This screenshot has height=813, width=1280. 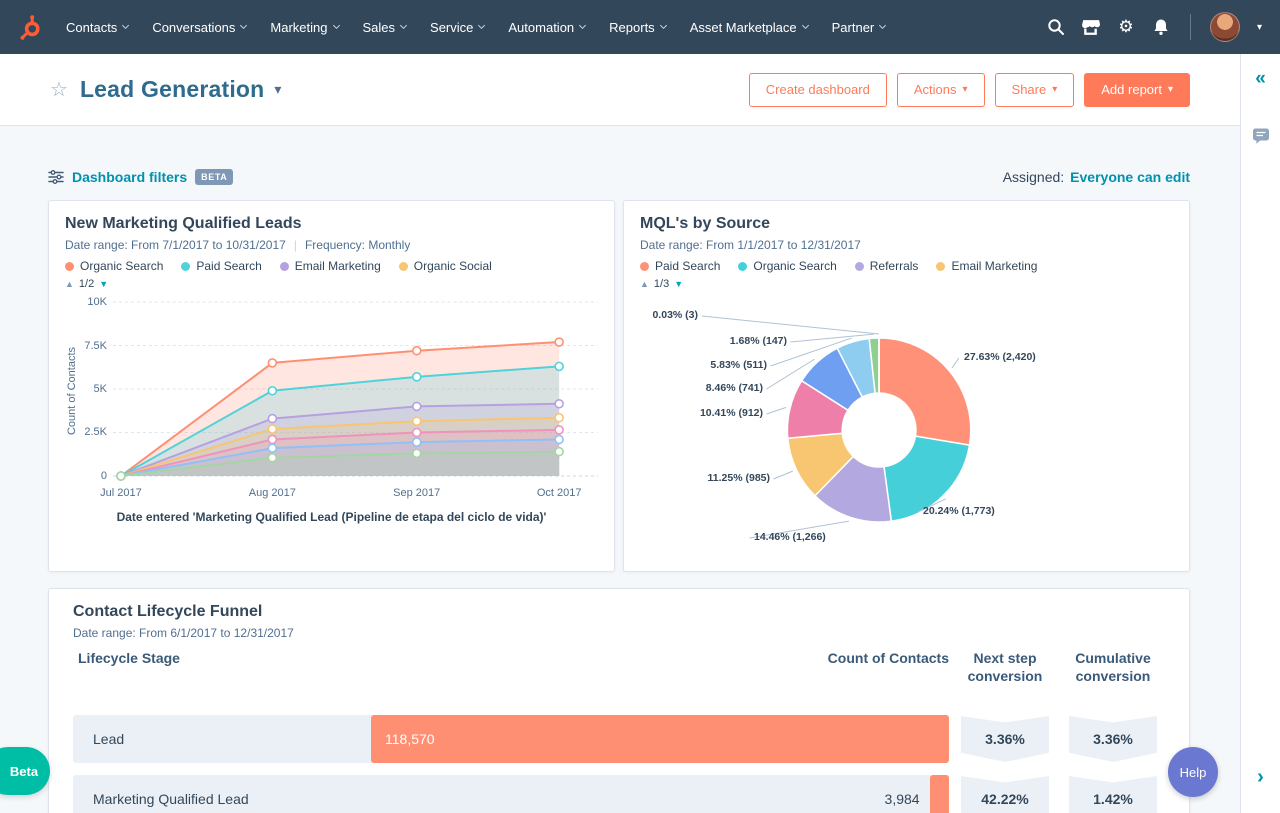 What do you see at coordinates (457, 27) in the screenshot?
I see `nav-item-service: Service` at bounding box center [457, 27].